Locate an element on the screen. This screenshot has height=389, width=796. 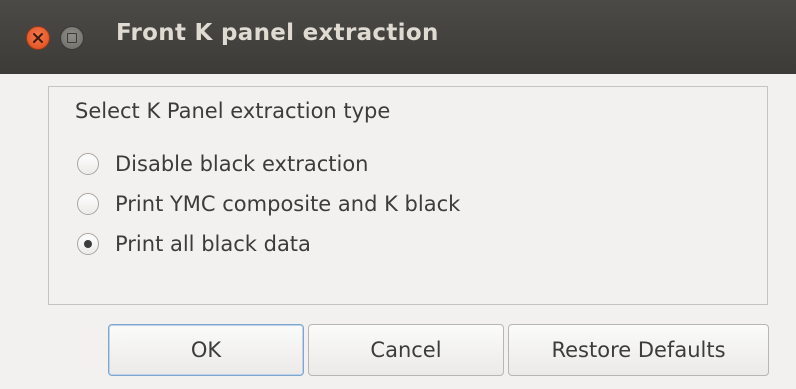
radio-label: Disable black extraction is located at coordinates (242, 164).